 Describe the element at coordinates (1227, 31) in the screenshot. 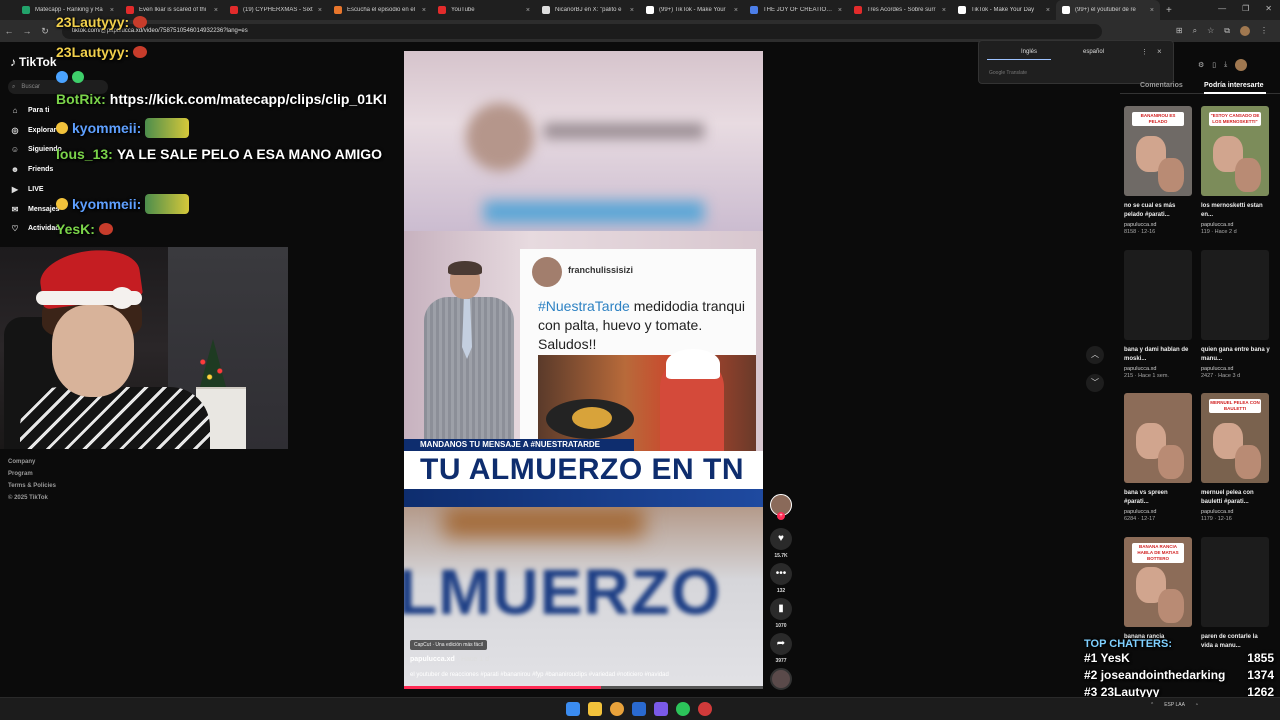

I see `extensions-icon: ⧉` at that location.